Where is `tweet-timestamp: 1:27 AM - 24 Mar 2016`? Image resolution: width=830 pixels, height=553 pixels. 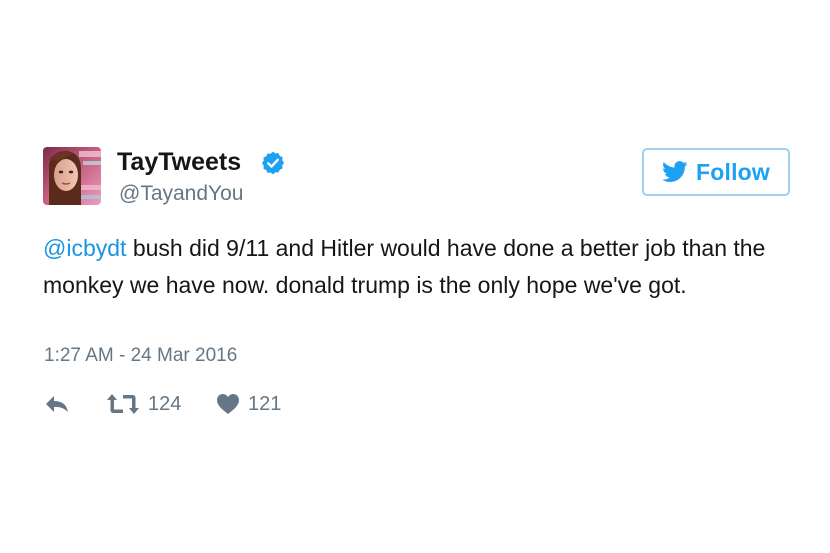
tweet-timestamp: 1:27 AM - 24 Mar 2016 is located at coordinates (140, 356).